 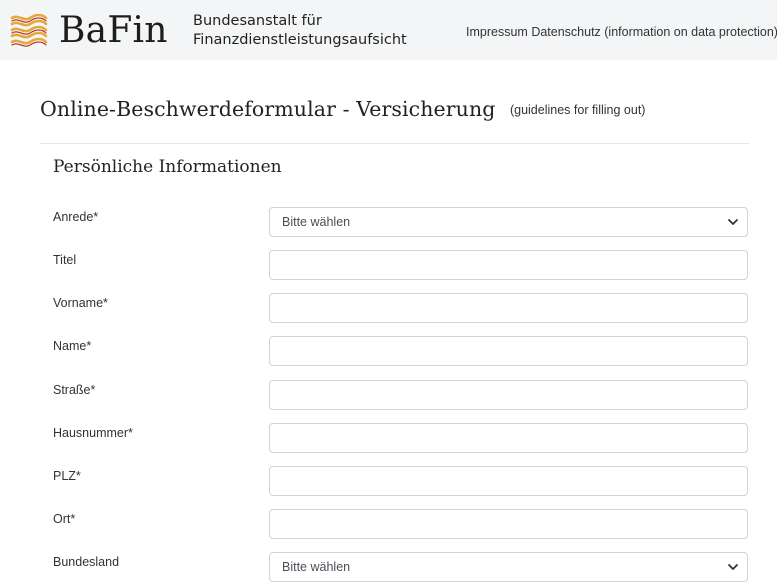 I want to click on form-row-plz: PLZ*, so click(x=388, y=481).